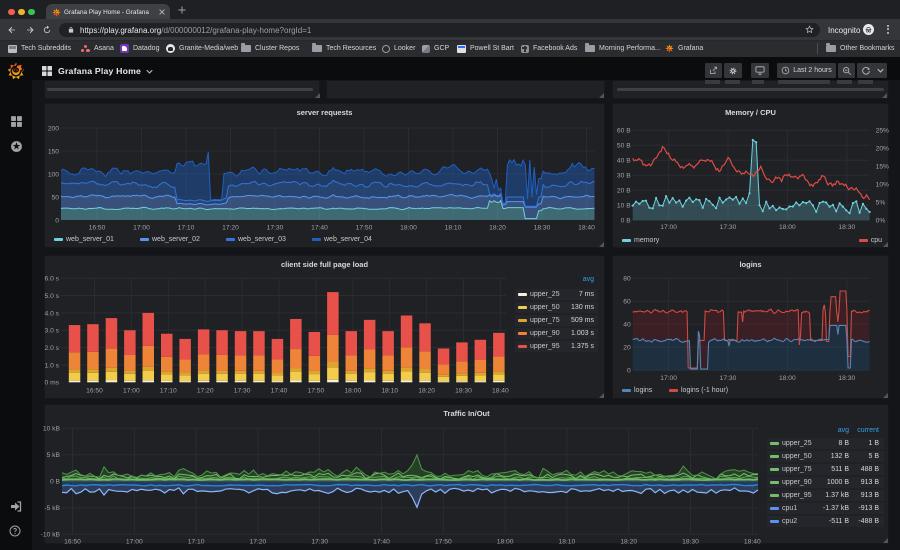 This screenshot has width=900, height=550. What do you see at coordinates (52, 365) in the screenshot?
I see `svg-text: 1.0 s` at bounding box center [52, 365].